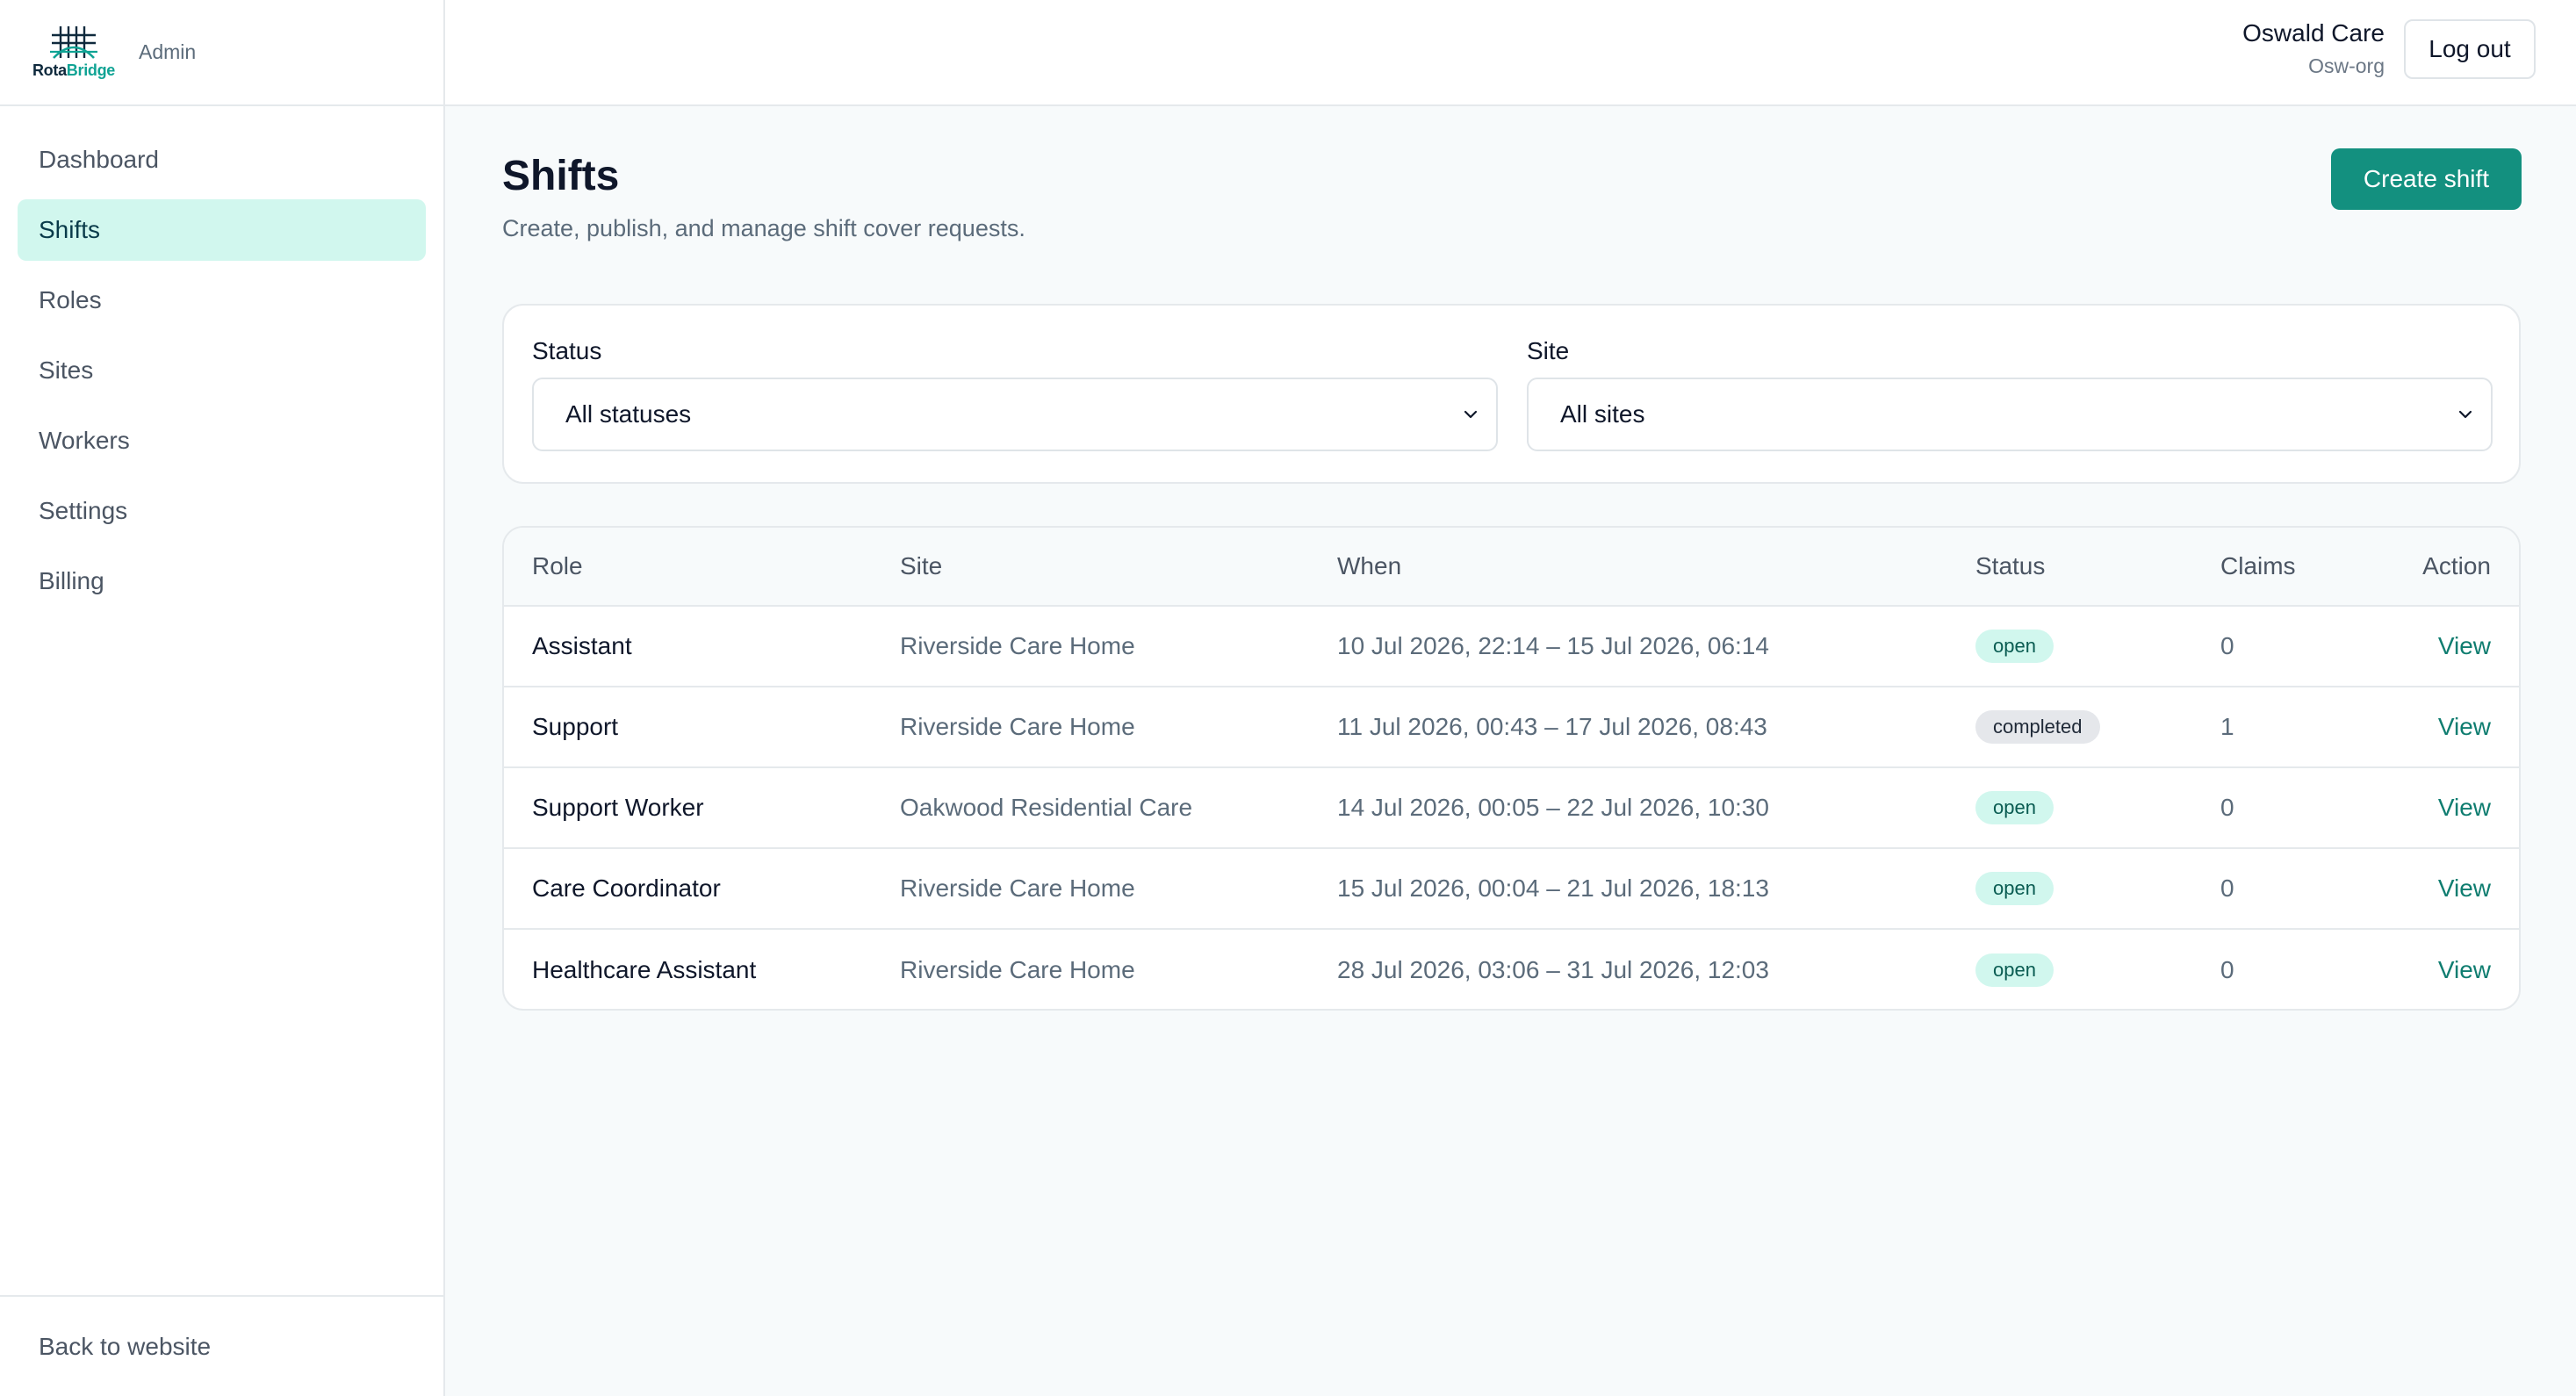 The height and width of the screenshot is (1396, 2576). I want to click on brand-role-label: Admin, so click(168, 52).